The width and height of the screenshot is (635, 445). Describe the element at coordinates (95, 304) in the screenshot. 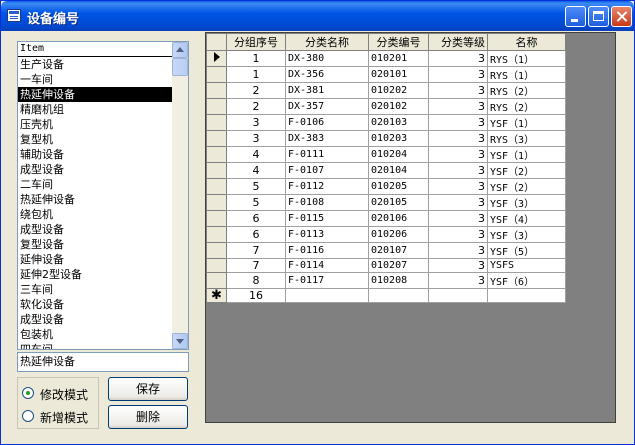

I see `list-item: 软化设备` at that location.